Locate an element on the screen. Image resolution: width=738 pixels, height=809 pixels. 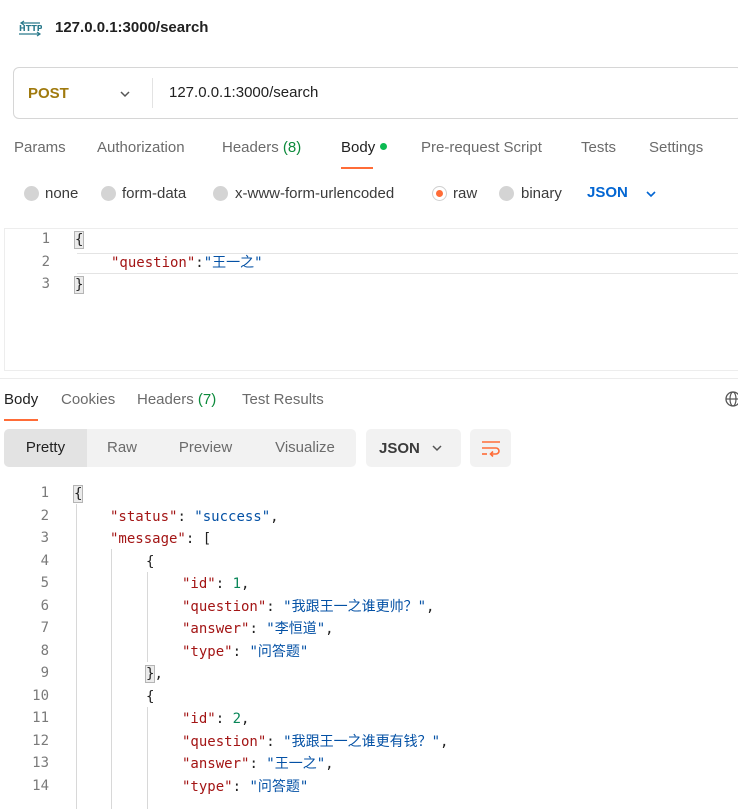
wrap-lines-icon is located at coordinates (491, 449).